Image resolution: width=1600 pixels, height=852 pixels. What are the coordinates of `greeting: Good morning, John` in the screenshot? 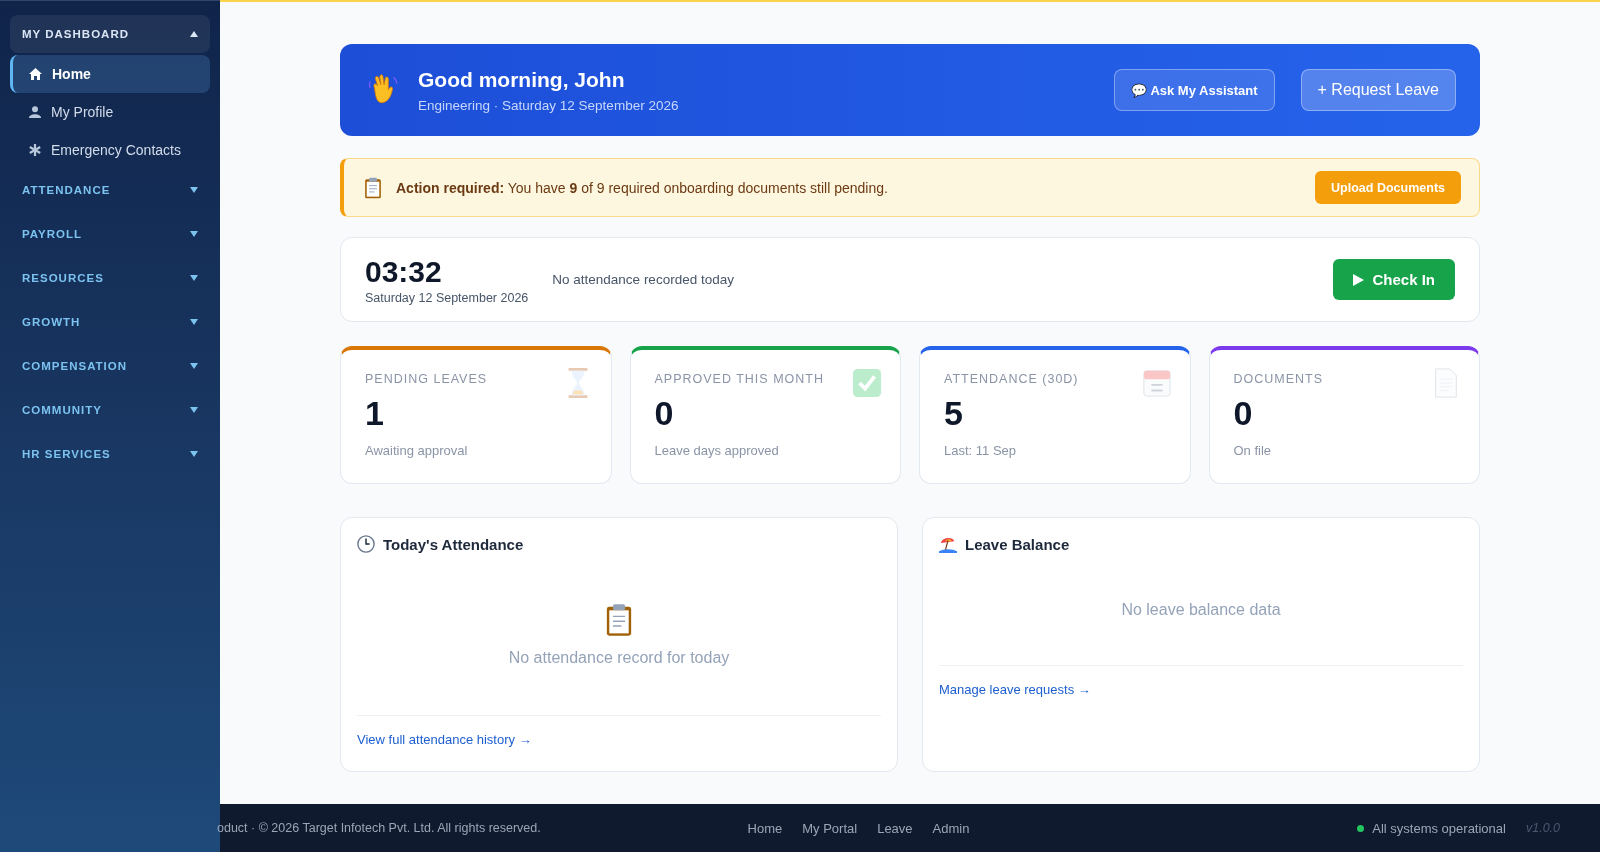 It's located at (522, 79).